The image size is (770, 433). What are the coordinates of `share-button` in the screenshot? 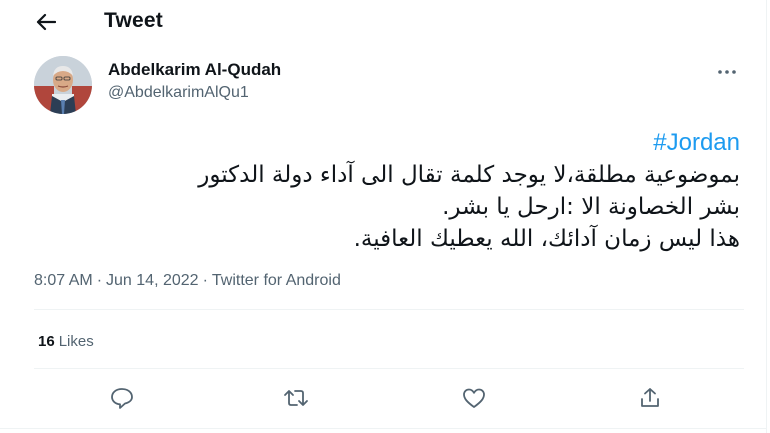 It's located at (650, 398).